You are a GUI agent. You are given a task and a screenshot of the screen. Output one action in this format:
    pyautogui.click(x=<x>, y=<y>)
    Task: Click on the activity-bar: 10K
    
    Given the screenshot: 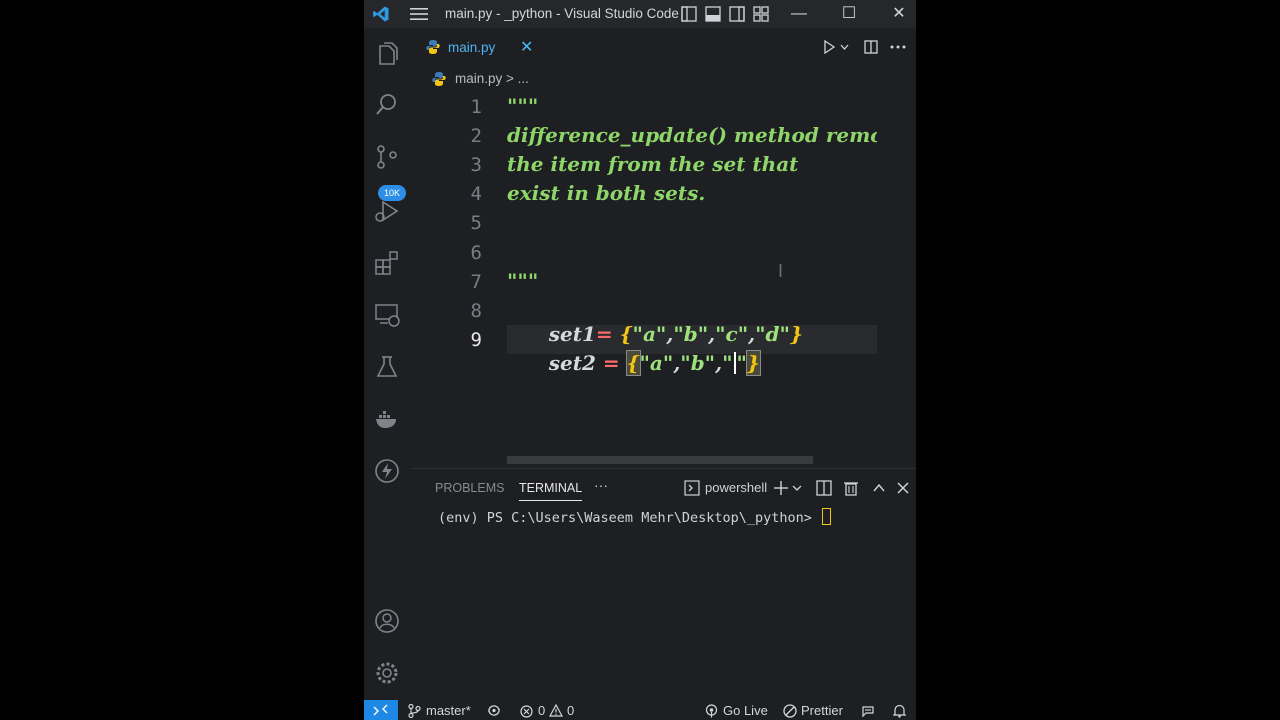 What is the action you would take?
    pyautogui.click(x=387, y=364)
    